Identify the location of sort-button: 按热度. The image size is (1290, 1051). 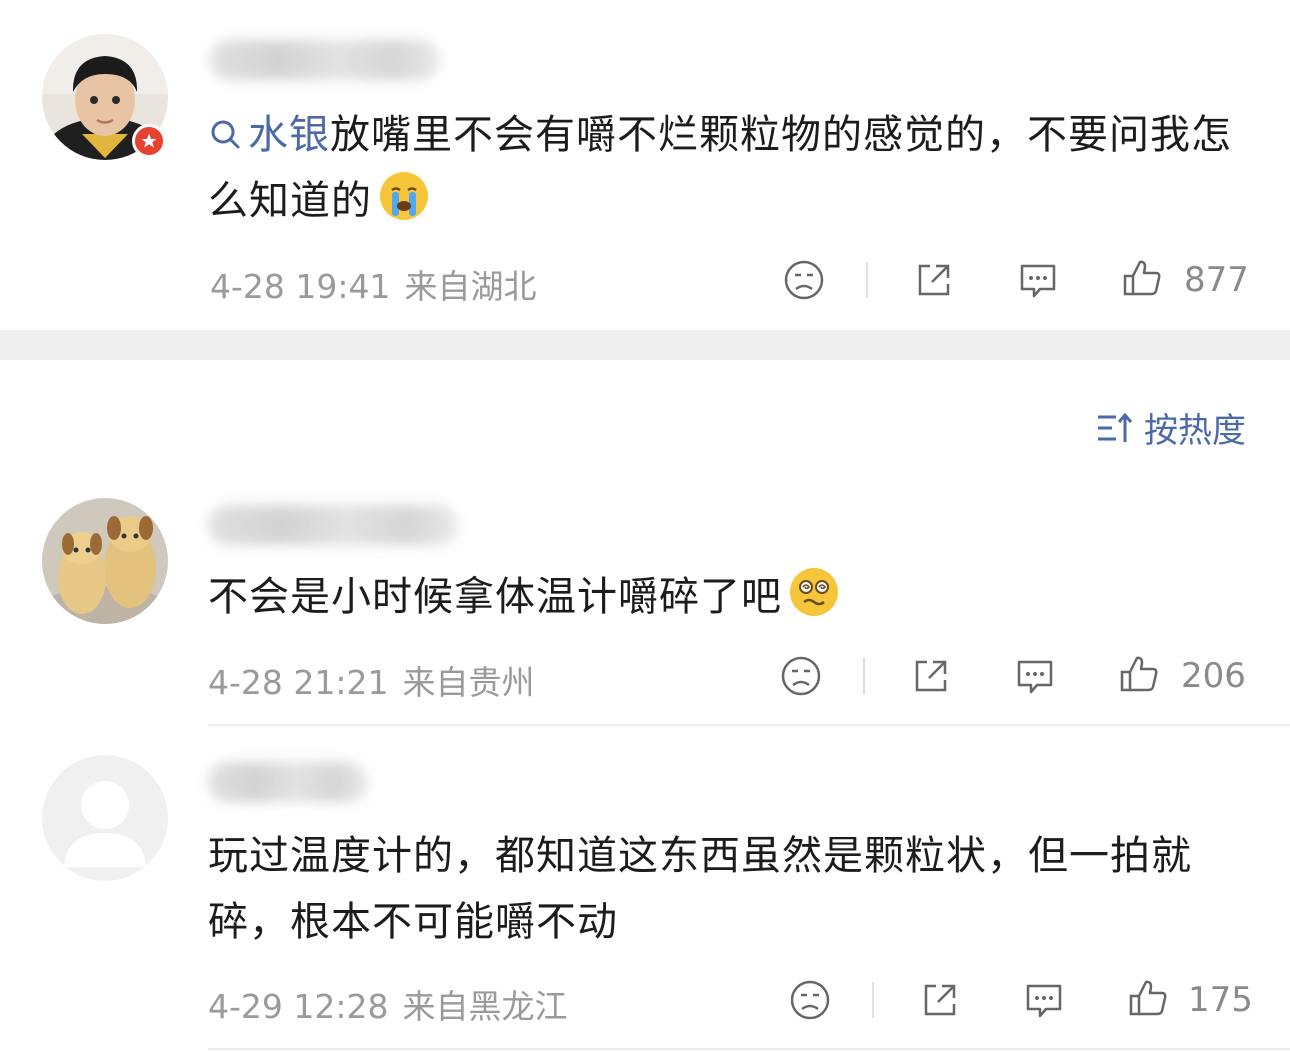
(1170, 427).